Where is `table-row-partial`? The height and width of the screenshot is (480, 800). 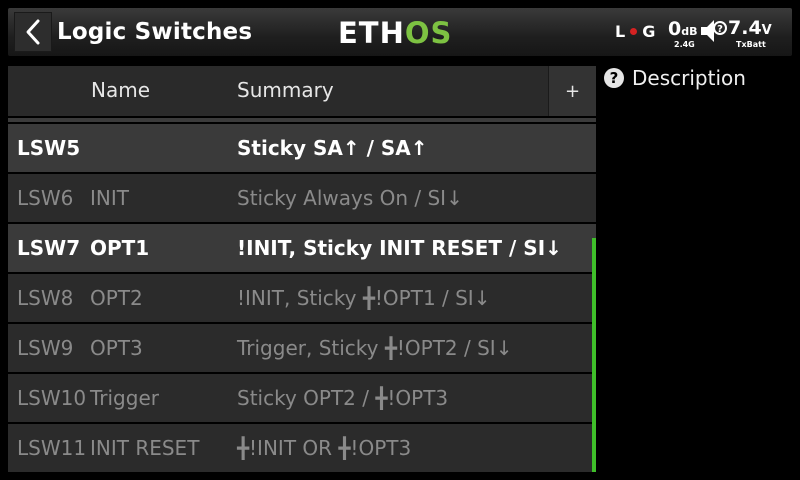
table-row-partial is located at coordinates (302, 120).